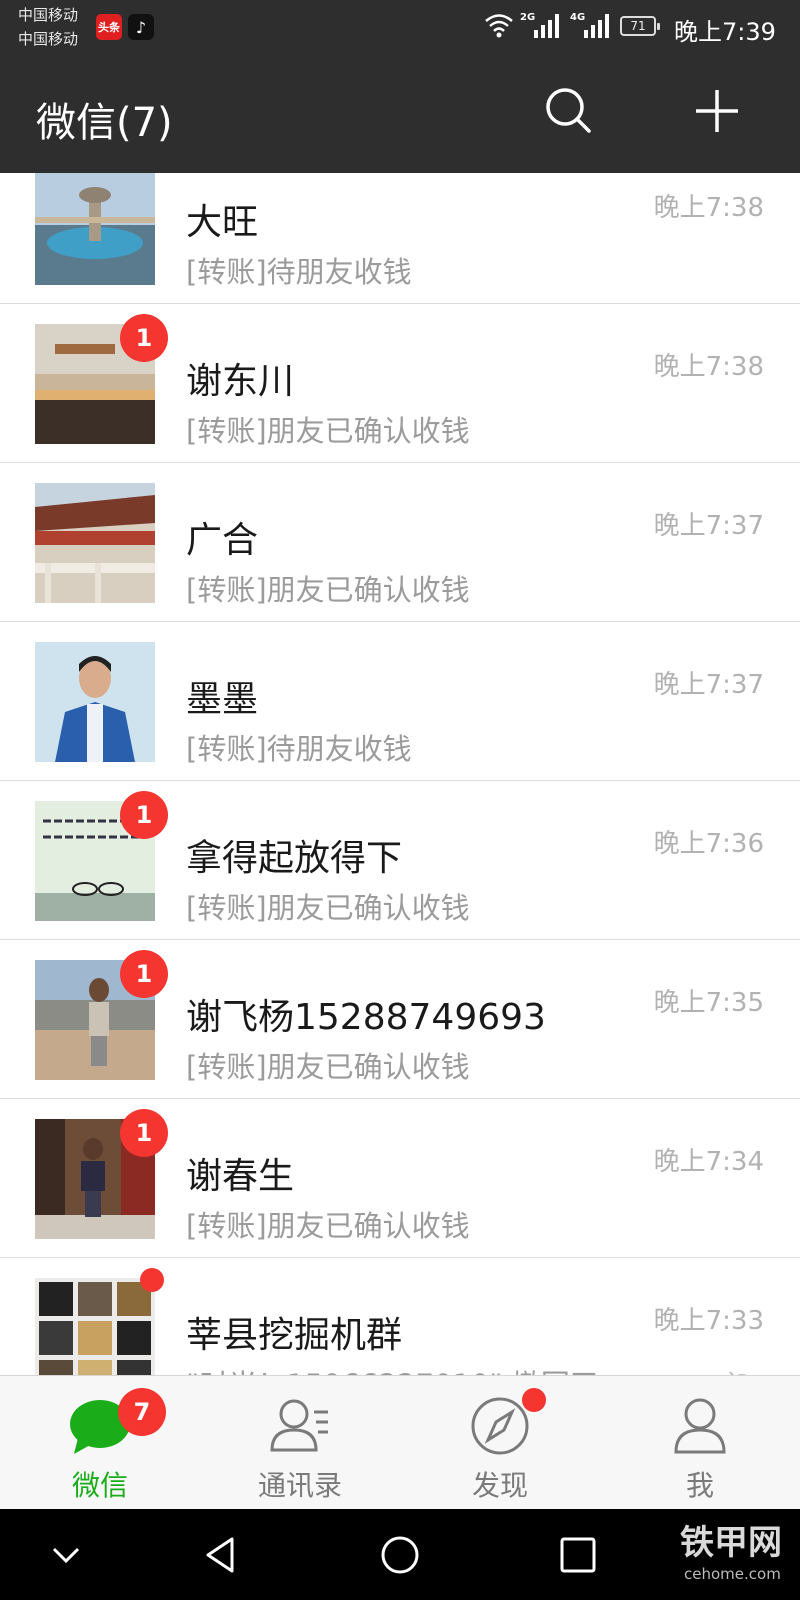  I want to click on tiktok-icon: ♪, so click(141, 27).